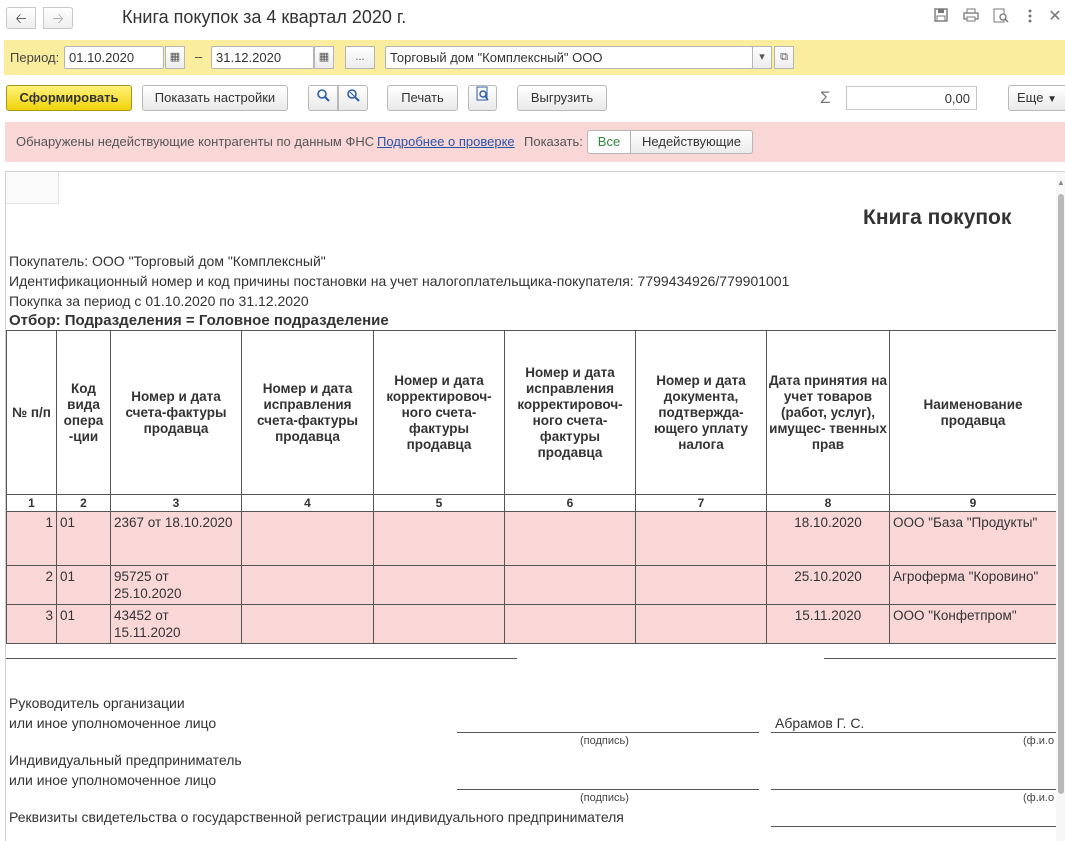 Image resolution: width=1065 pixels, height=841 pixels. What do you see at coordinates (570, 503) in the screenshot?
I see `col-number: 6` at bounding box center [570, 503].